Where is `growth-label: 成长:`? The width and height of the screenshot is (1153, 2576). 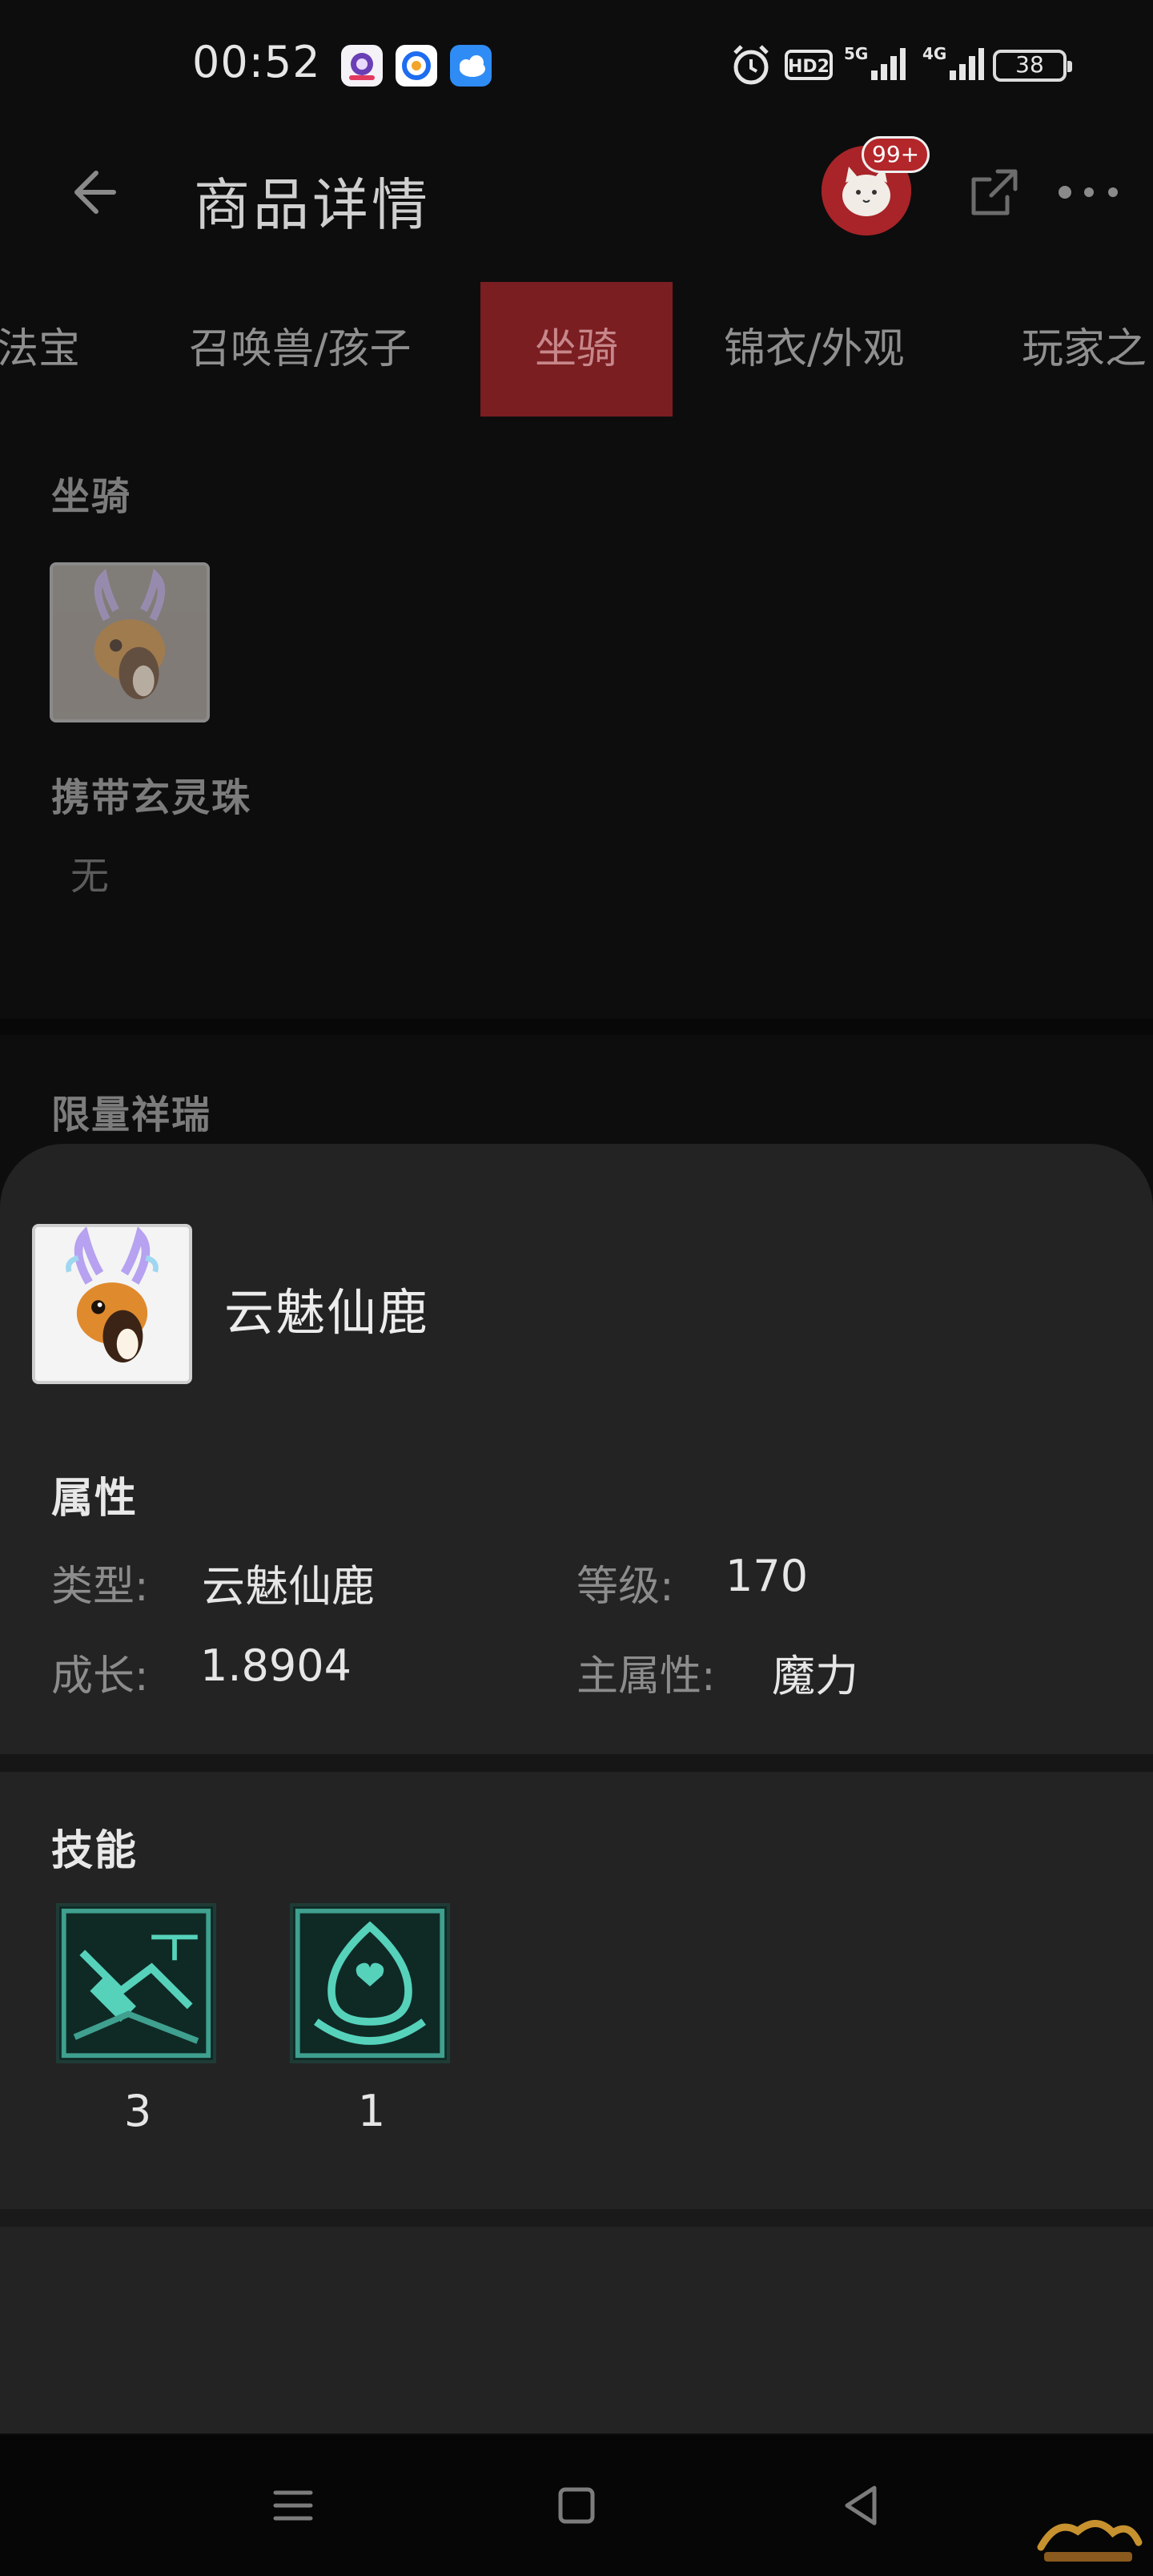
growth-label: 成长: is located at coordinates (100, 1677).